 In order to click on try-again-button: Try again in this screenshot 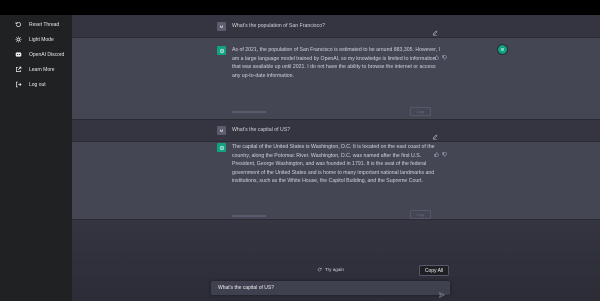, I will do `click(330, 269)`.